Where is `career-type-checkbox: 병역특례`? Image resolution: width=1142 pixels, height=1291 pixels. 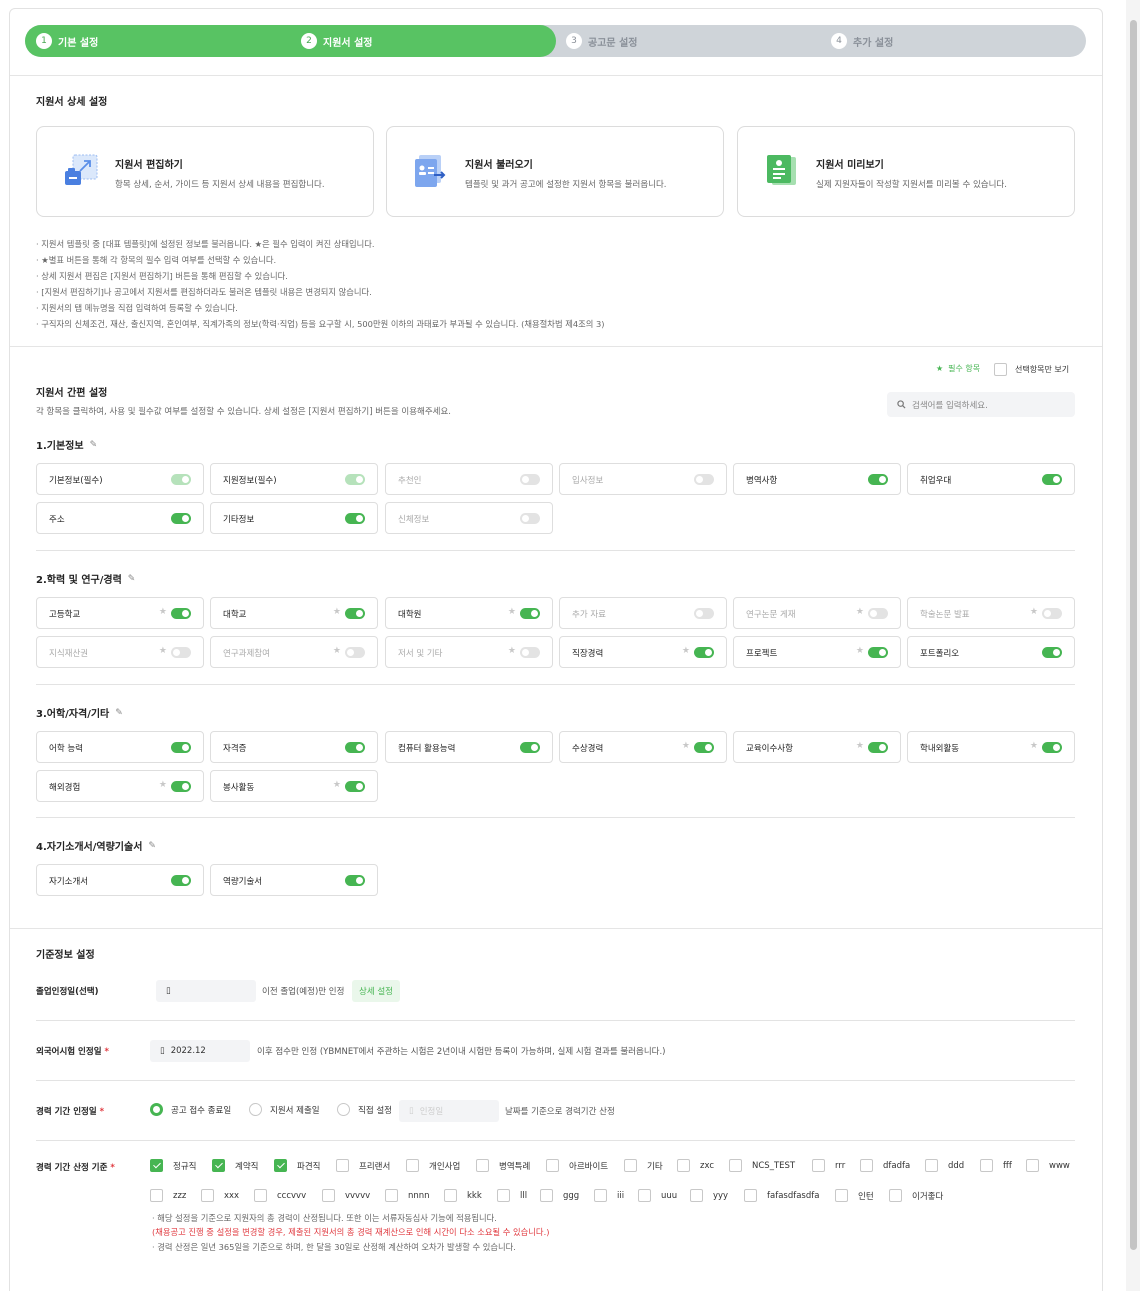 career-type-checkbox: 병역특례 is located at coordinates (503, 1165).